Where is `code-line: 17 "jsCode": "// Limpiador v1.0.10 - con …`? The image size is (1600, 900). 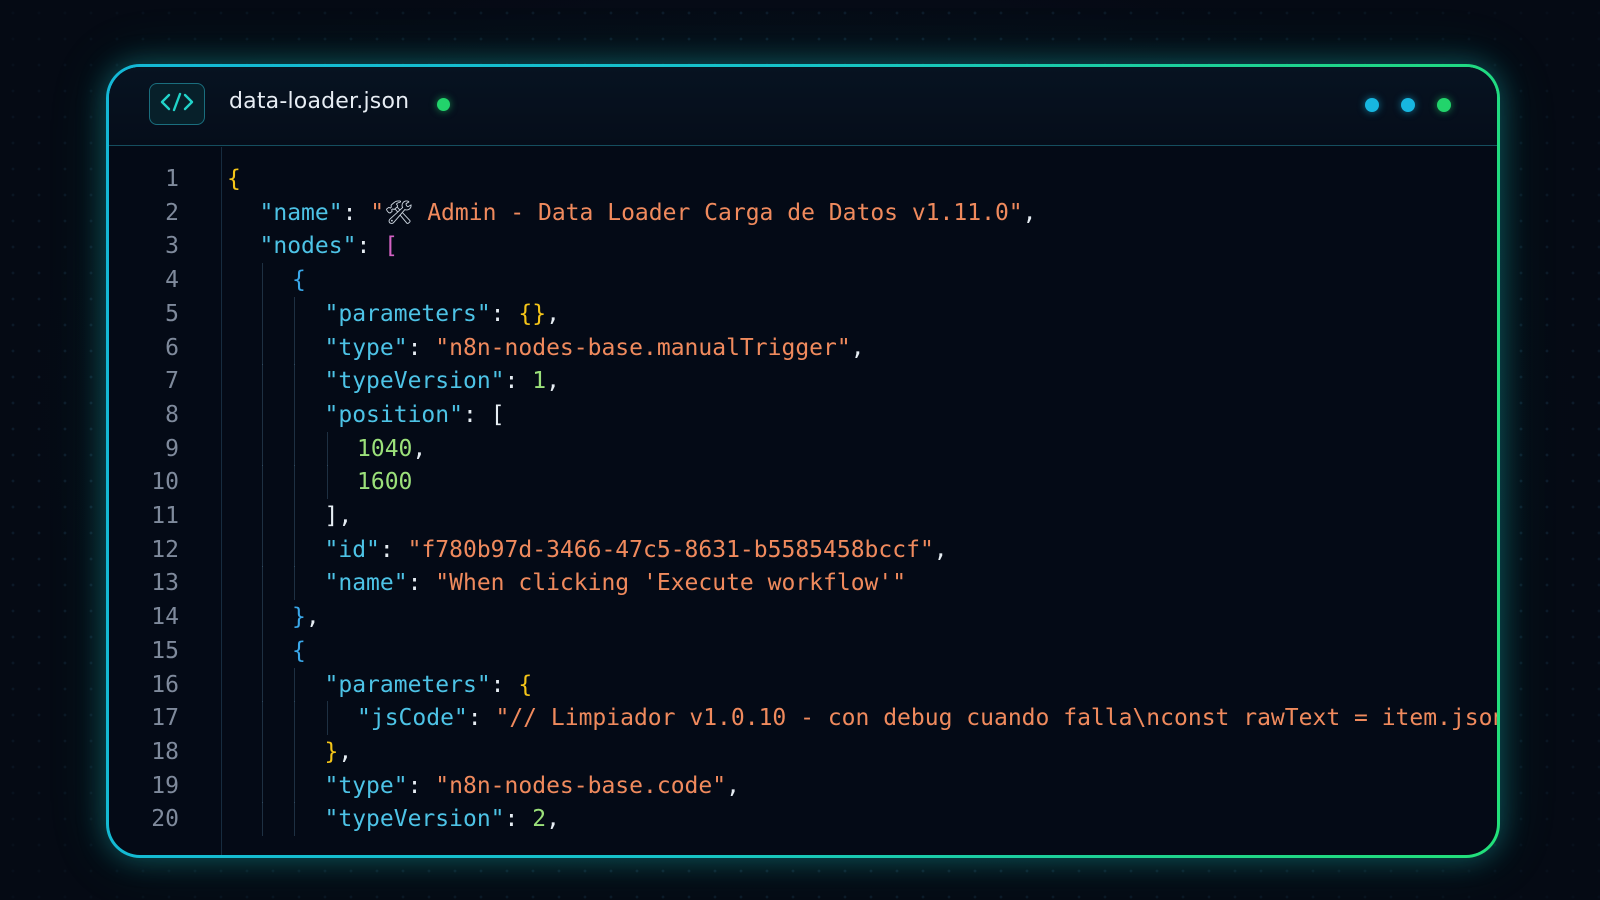
code-line: 17 "jsCode": "// Limpiador v1.0.10 - con … is located at coordinates (804, 718).